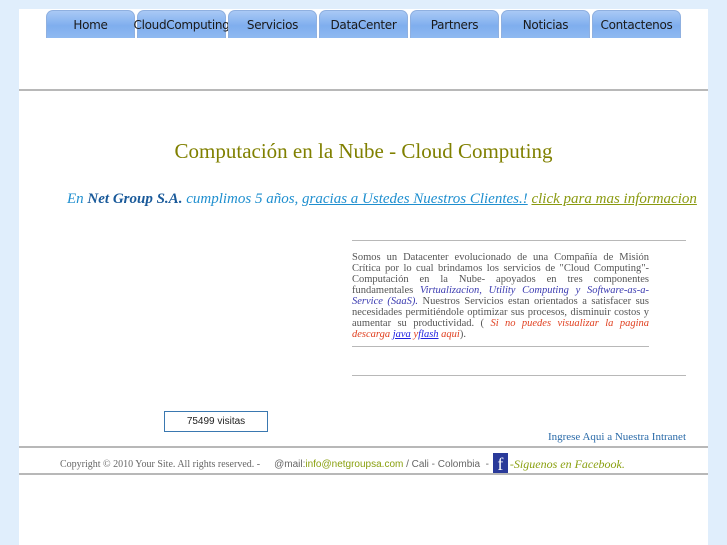  I want to click on facebook-icon: f, so click(500, 464).